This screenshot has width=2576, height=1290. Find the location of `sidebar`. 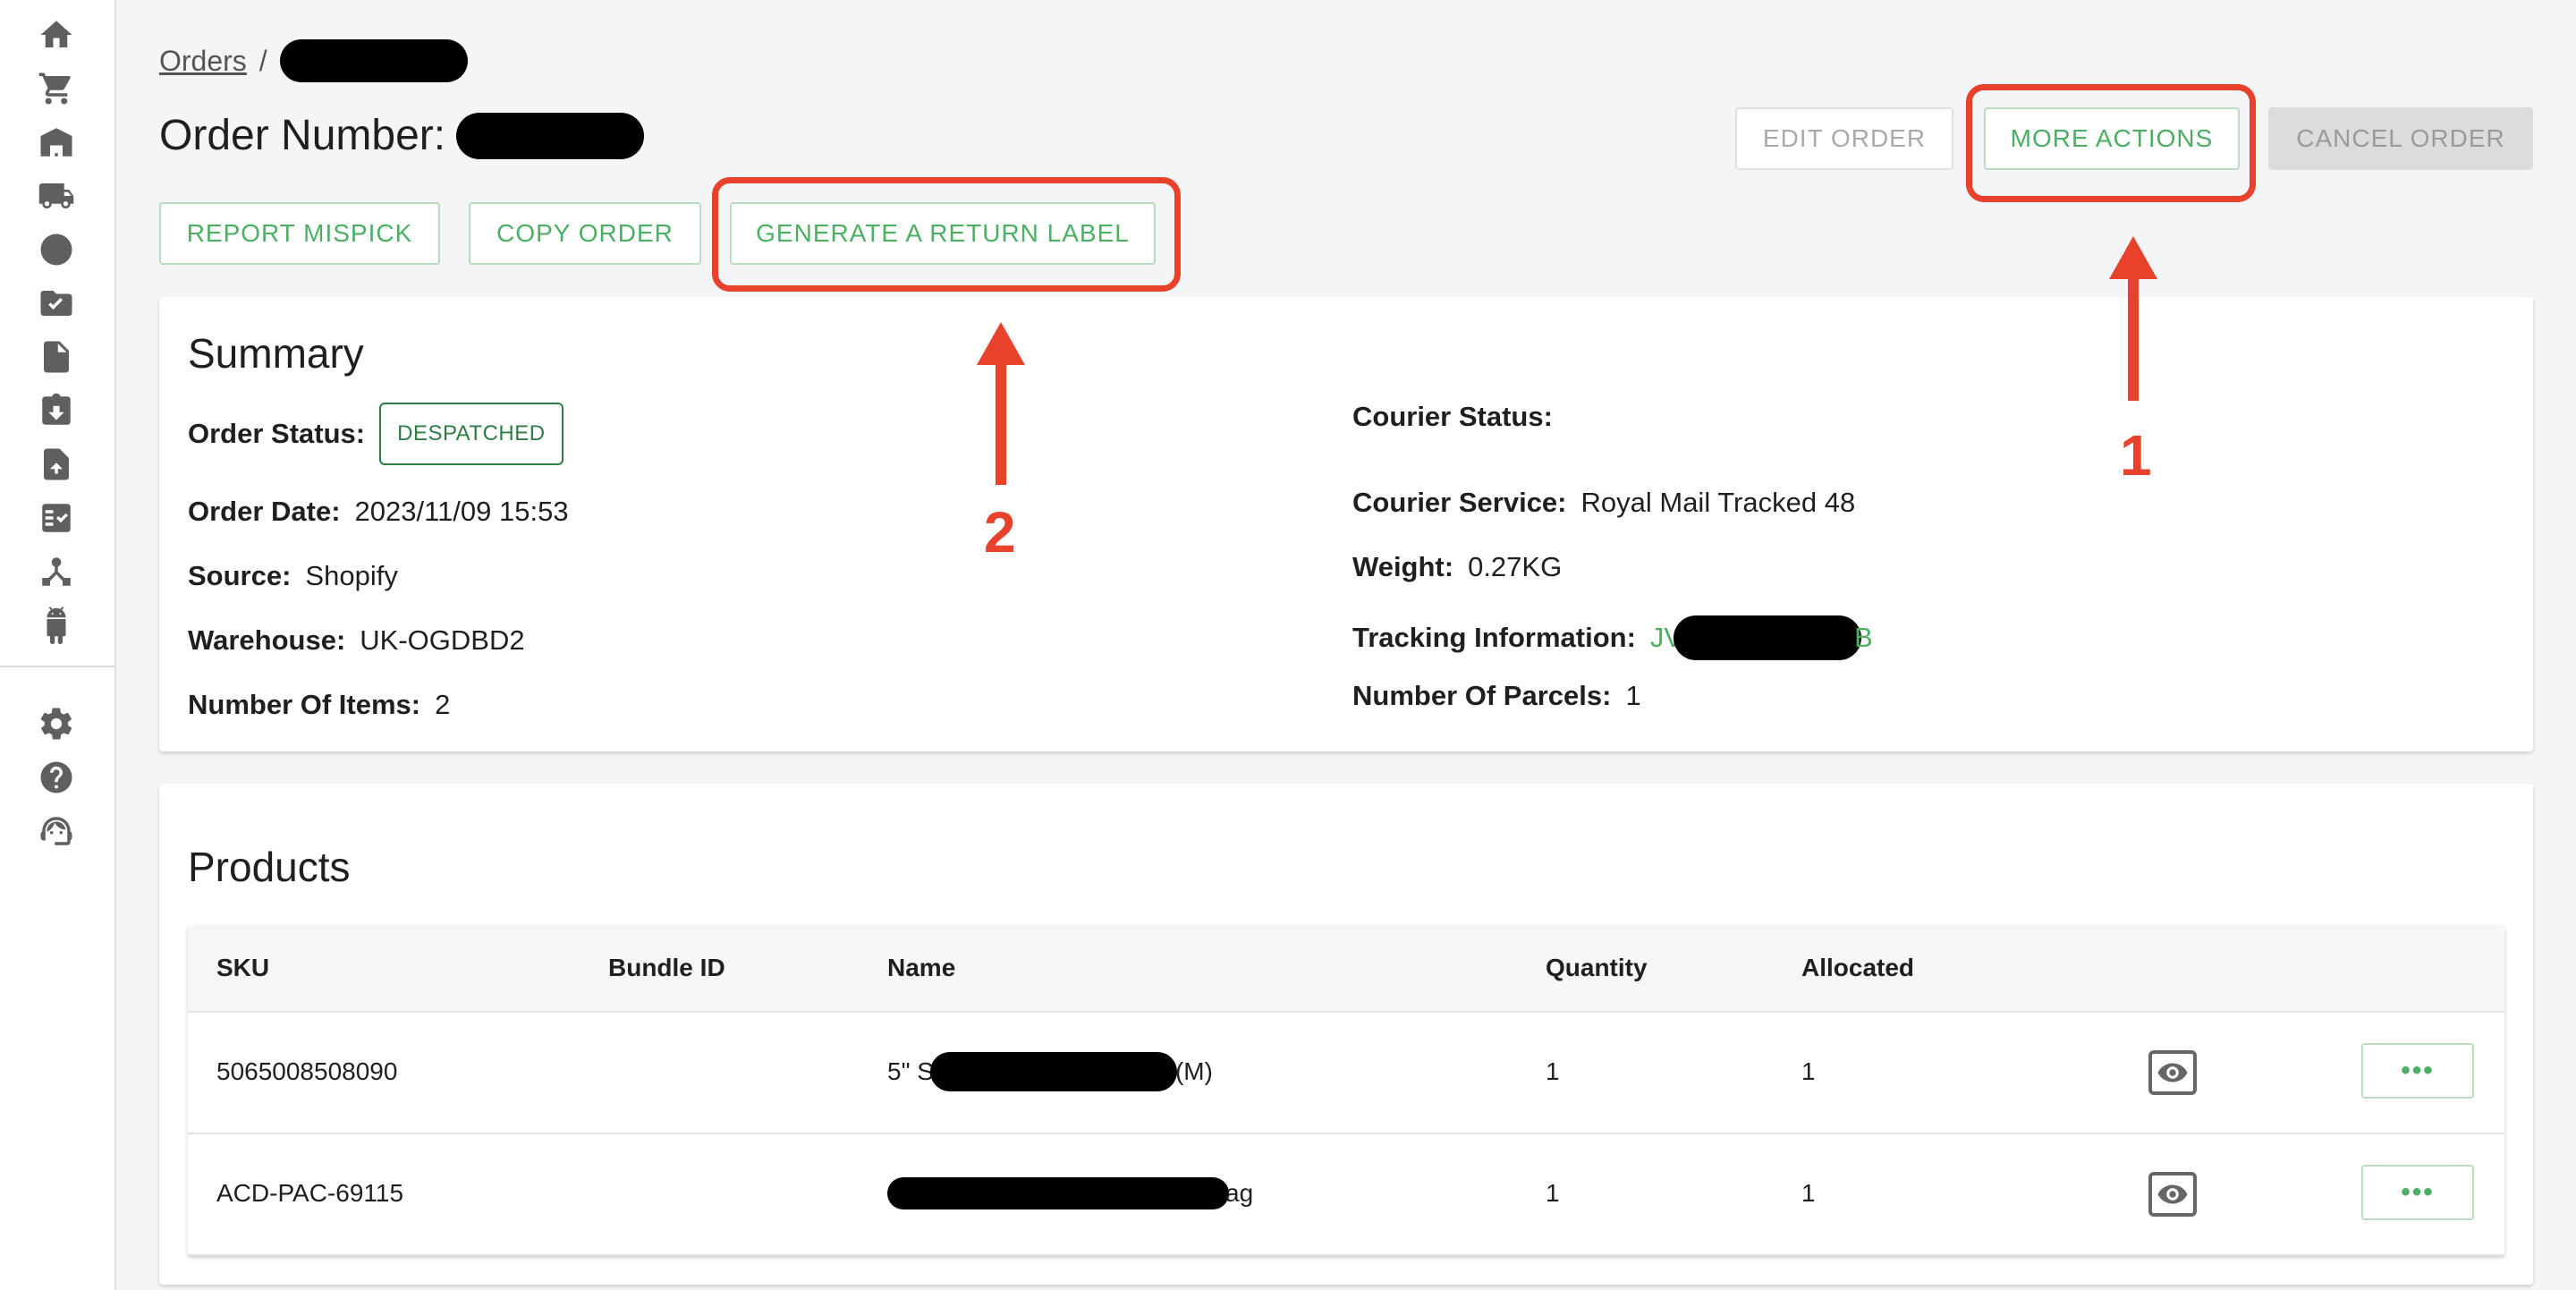

sidebar is located at coordinates (58, 645).